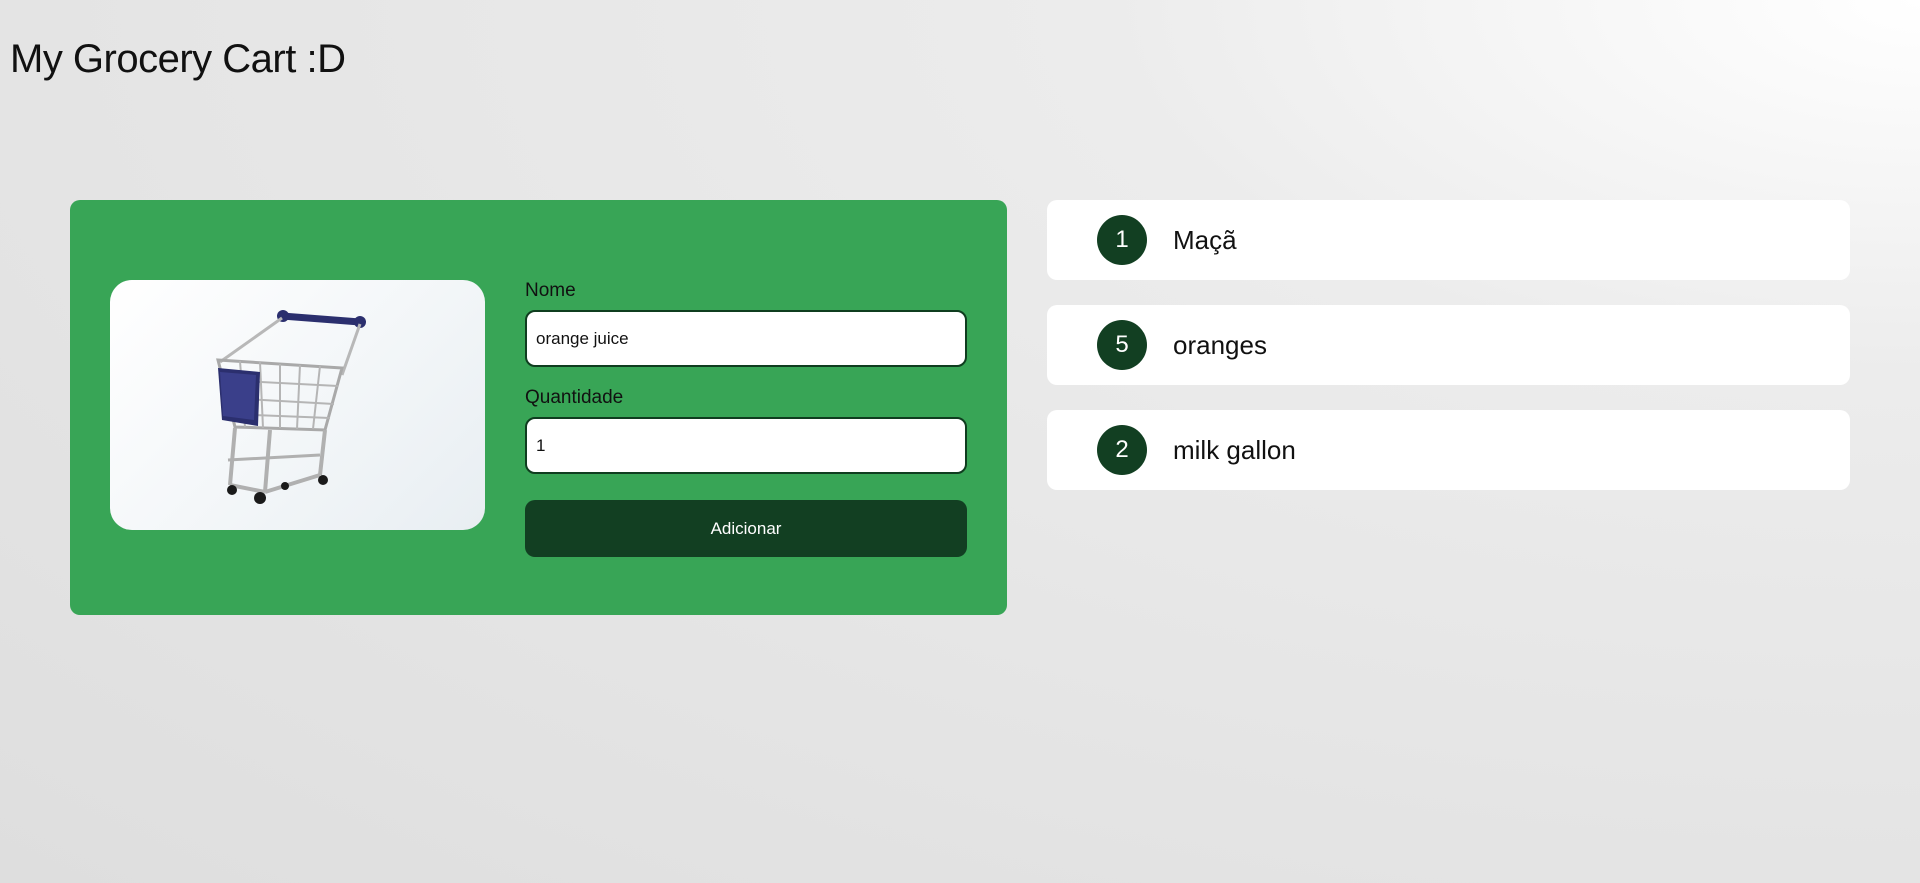 This screenshot has width=1920, height=883. Describe the element at coordinates (1448, 450) in the screenshot. I see `list-item: 2 milk gallon` at that location.